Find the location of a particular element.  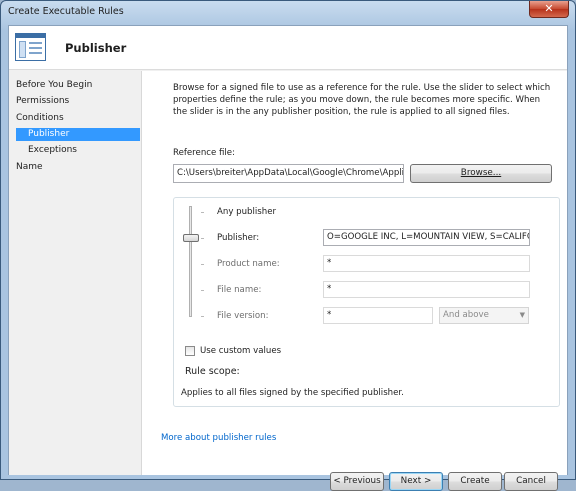

publisher-field: O=GOOGLE INC, L=MOUNTAIN VIEW, S=CALIFOR is located at coordinates (426, 237).